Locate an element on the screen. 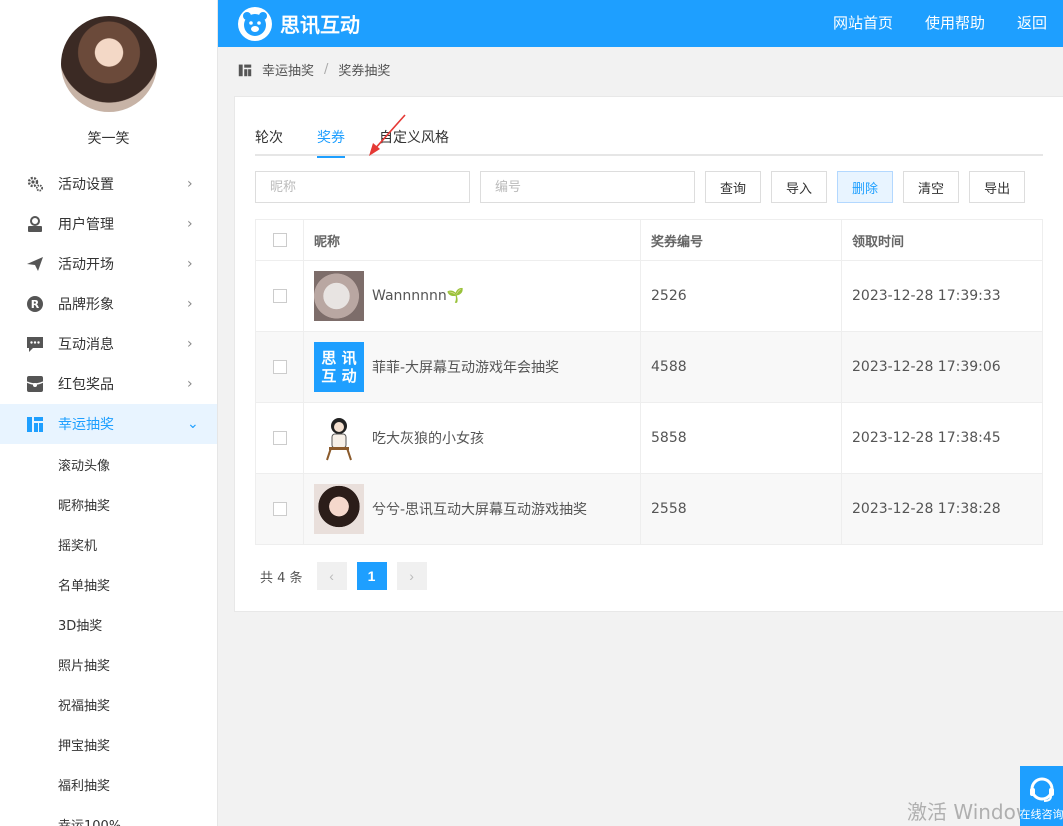 The width and height of the screenshot is (1063, 826). header-nav: 网站首页 使用帮助 返回 is located at coordinates (940, 23).